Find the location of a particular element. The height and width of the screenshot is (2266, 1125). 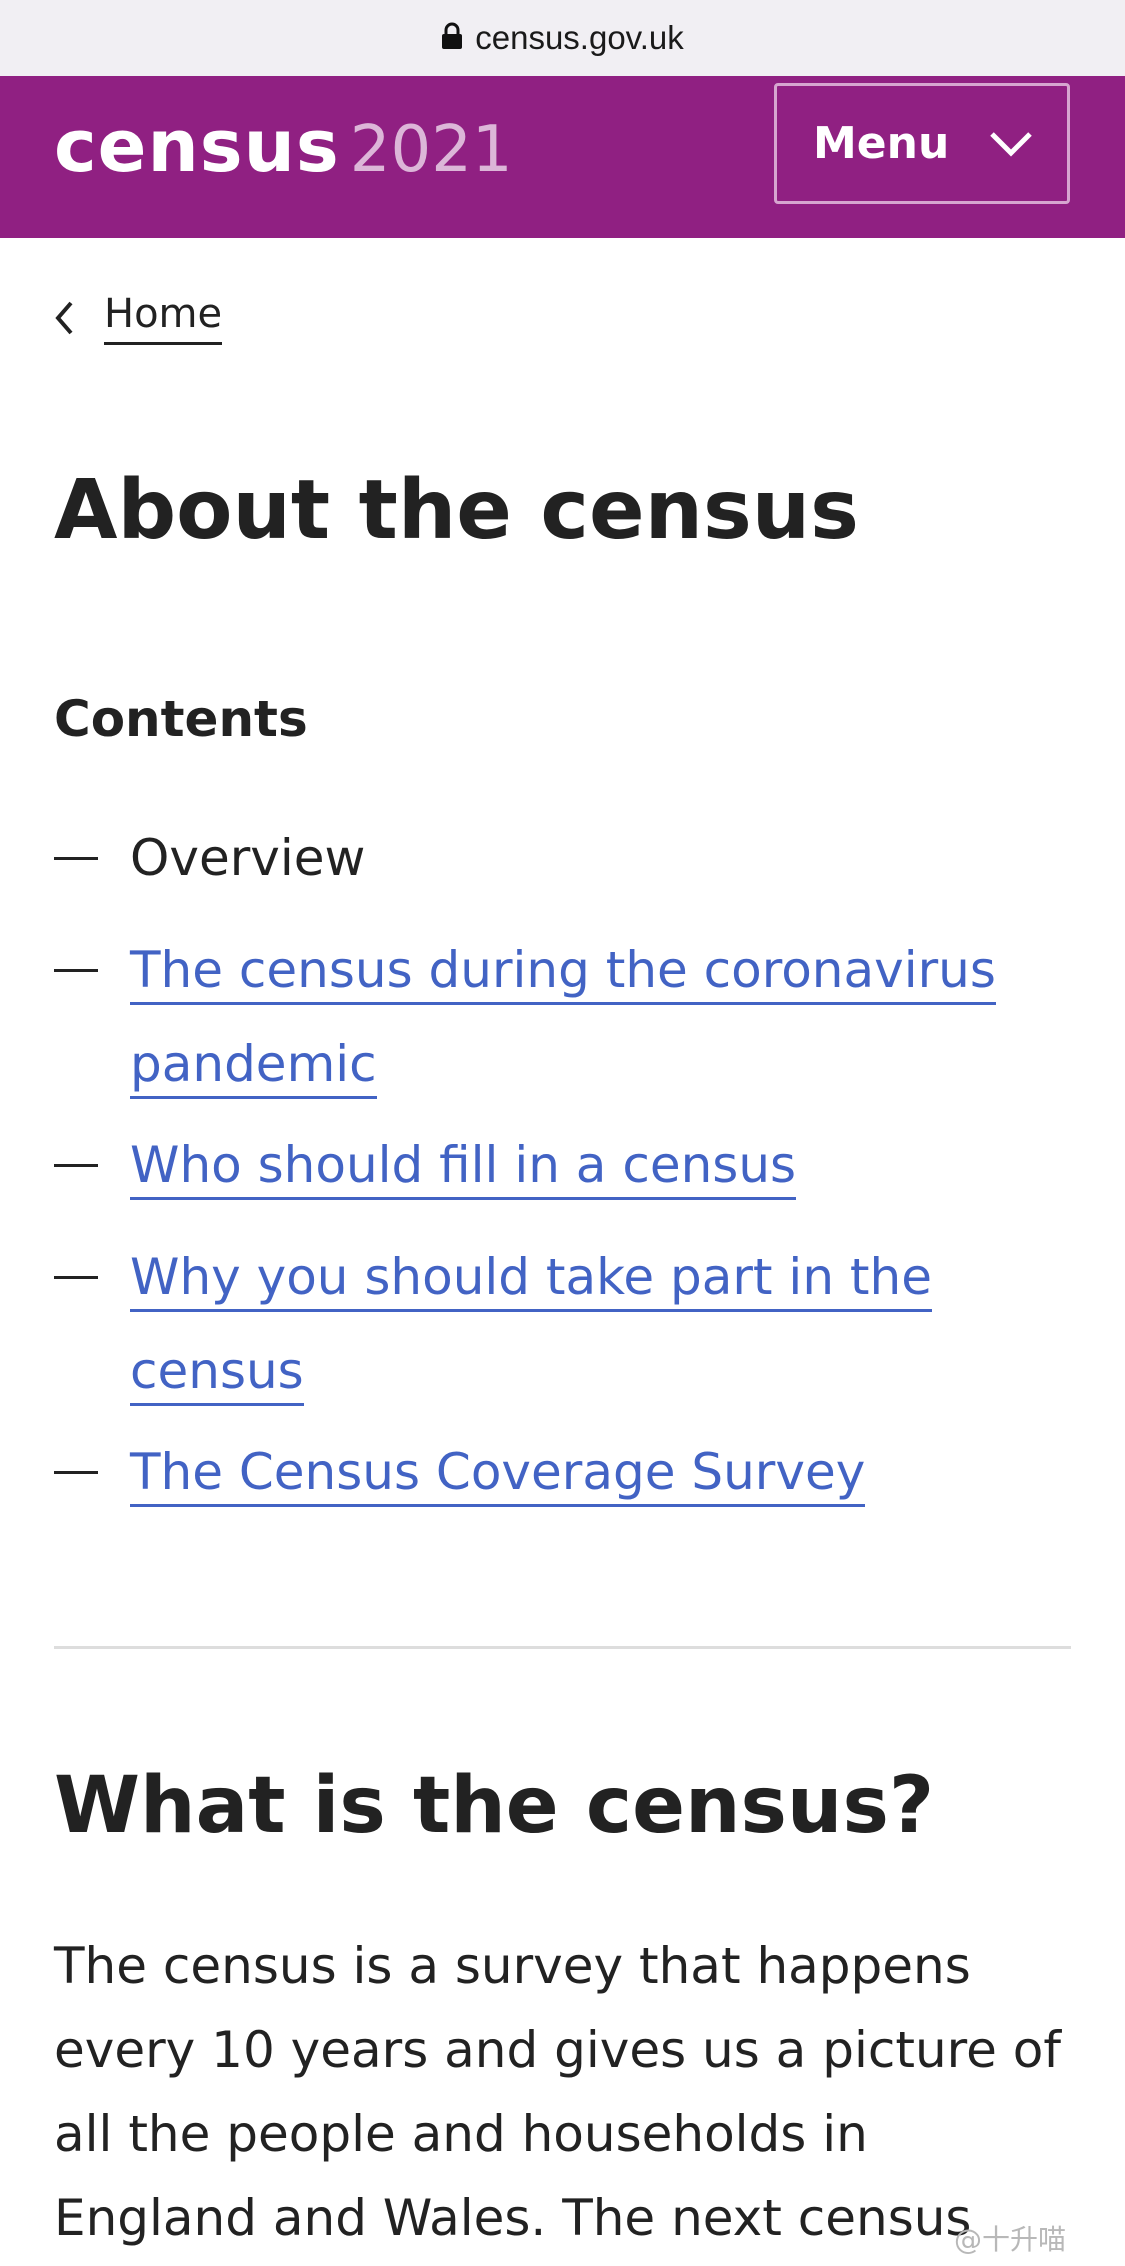

toc-link-why-take-part: Why you should take part in the census is located at coordinates (531, 1324).